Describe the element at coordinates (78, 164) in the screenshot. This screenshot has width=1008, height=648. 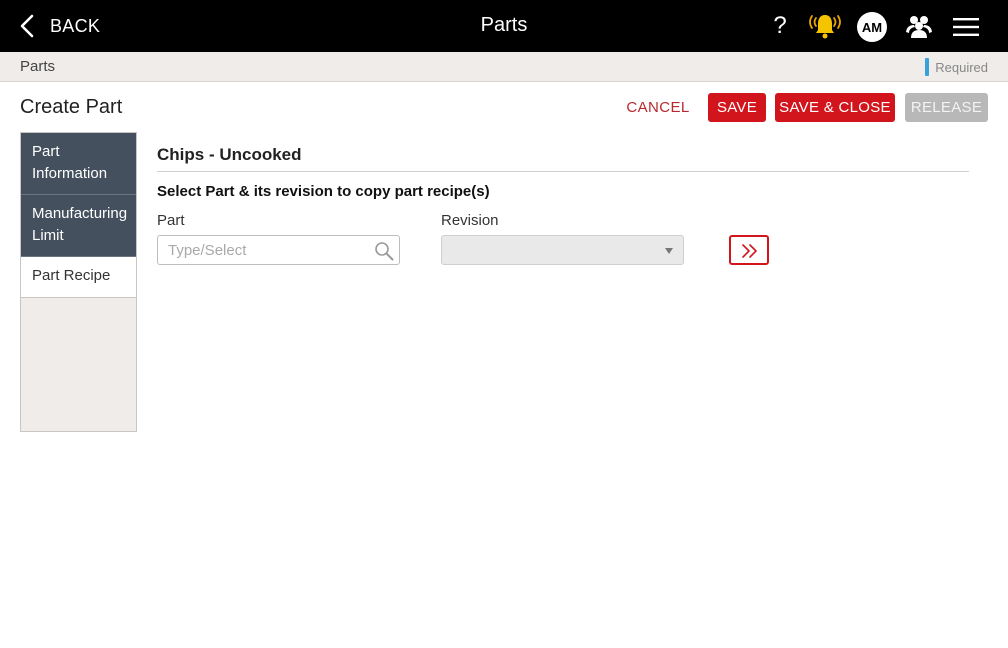
I see `tab-part-information: Part Information` at that location.